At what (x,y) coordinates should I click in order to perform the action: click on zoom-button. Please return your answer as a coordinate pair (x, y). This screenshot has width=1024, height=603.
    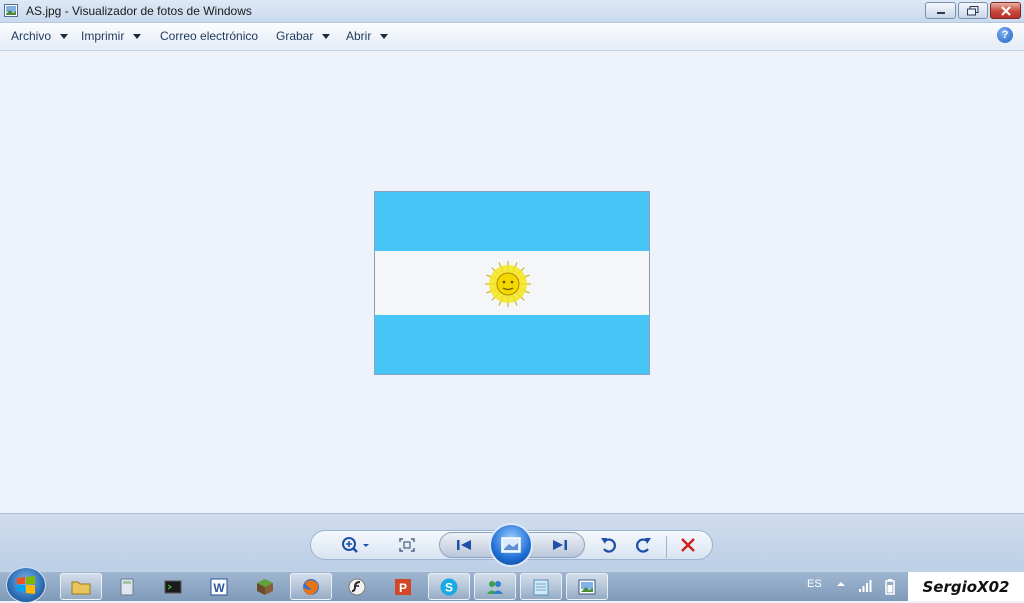
    Looking at the image, I should click on (355, 545).